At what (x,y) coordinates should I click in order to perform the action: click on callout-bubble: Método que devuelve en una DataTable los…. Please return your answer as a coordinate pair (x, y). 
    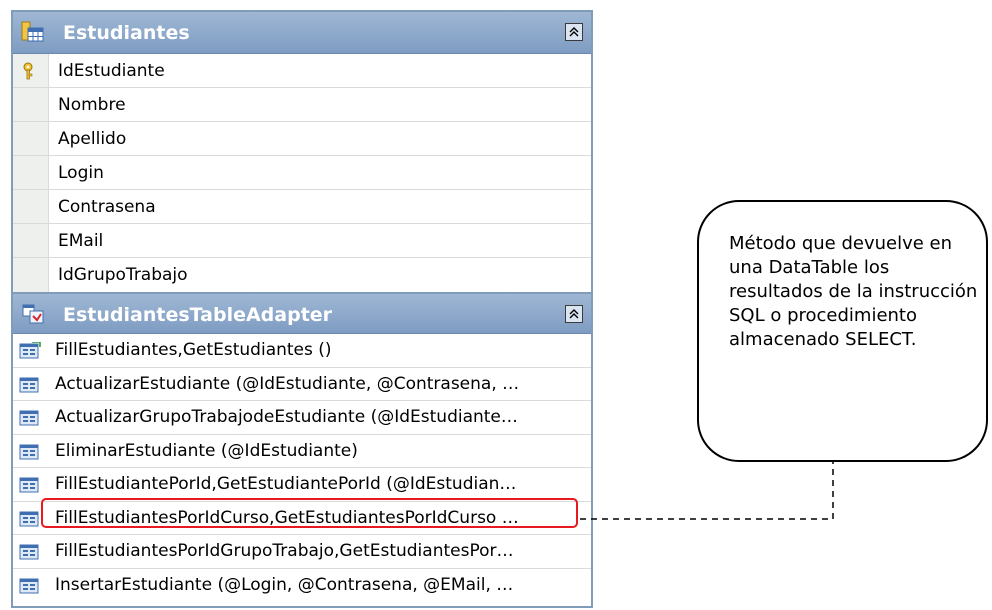
    Looking at the image, I should click on (842, 331).